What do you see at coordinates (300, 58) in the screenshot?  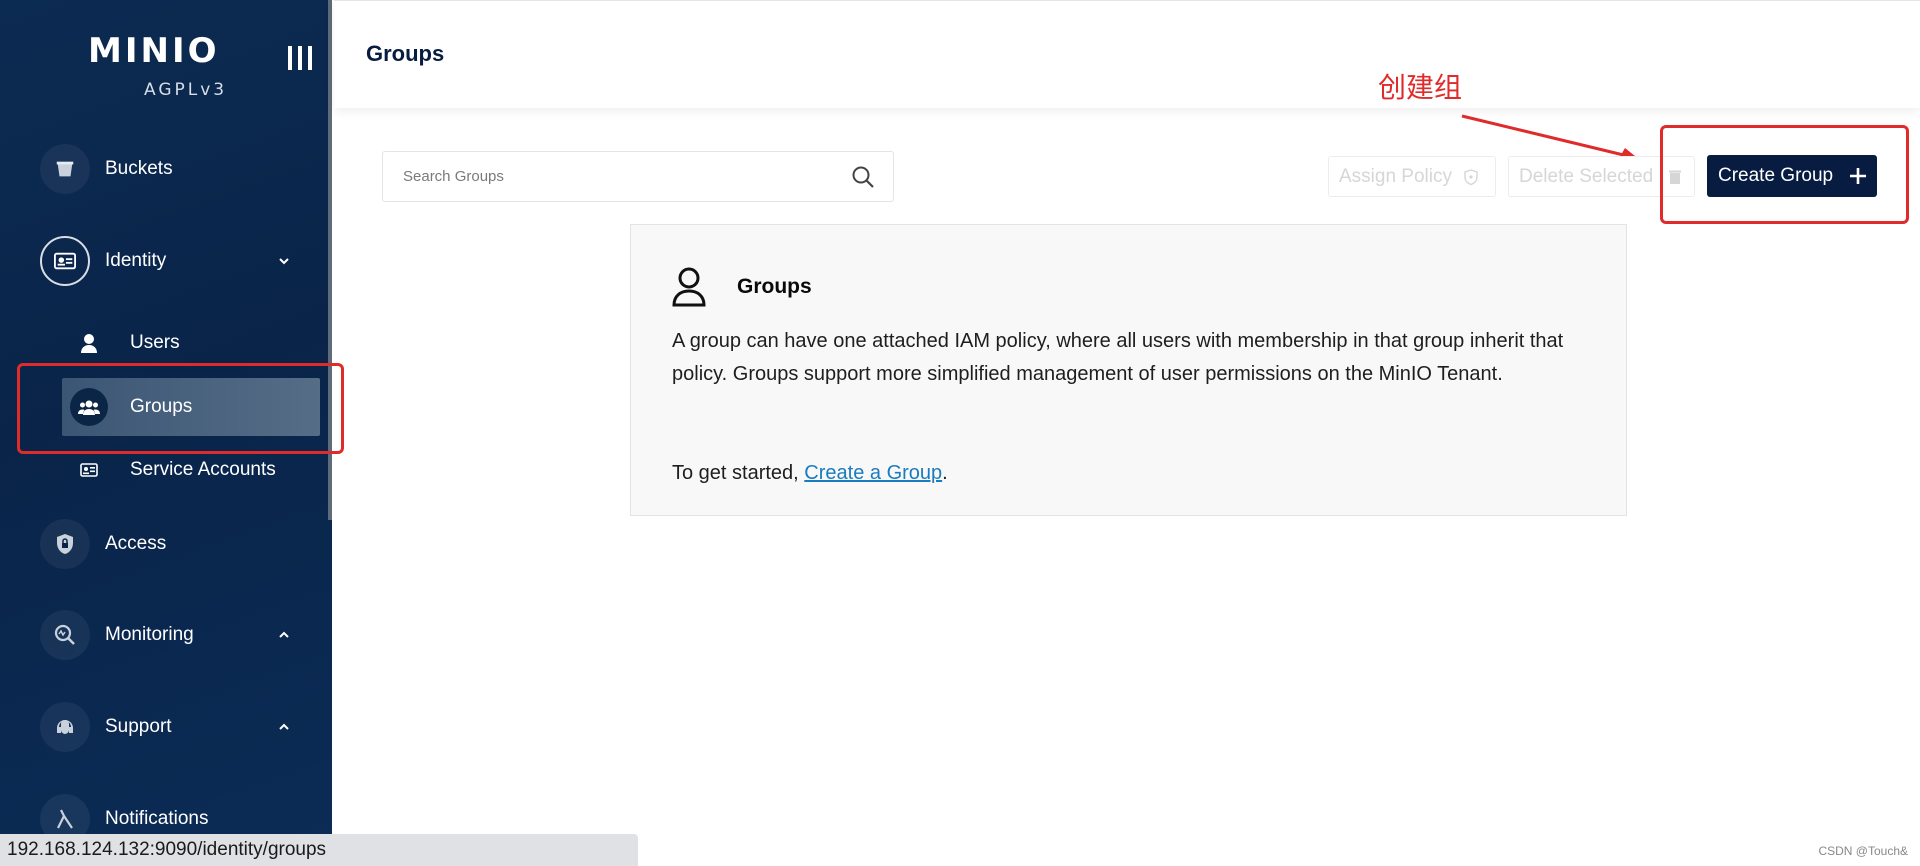 I see `collapse-menu-icon` at bounding box center [300, 58].